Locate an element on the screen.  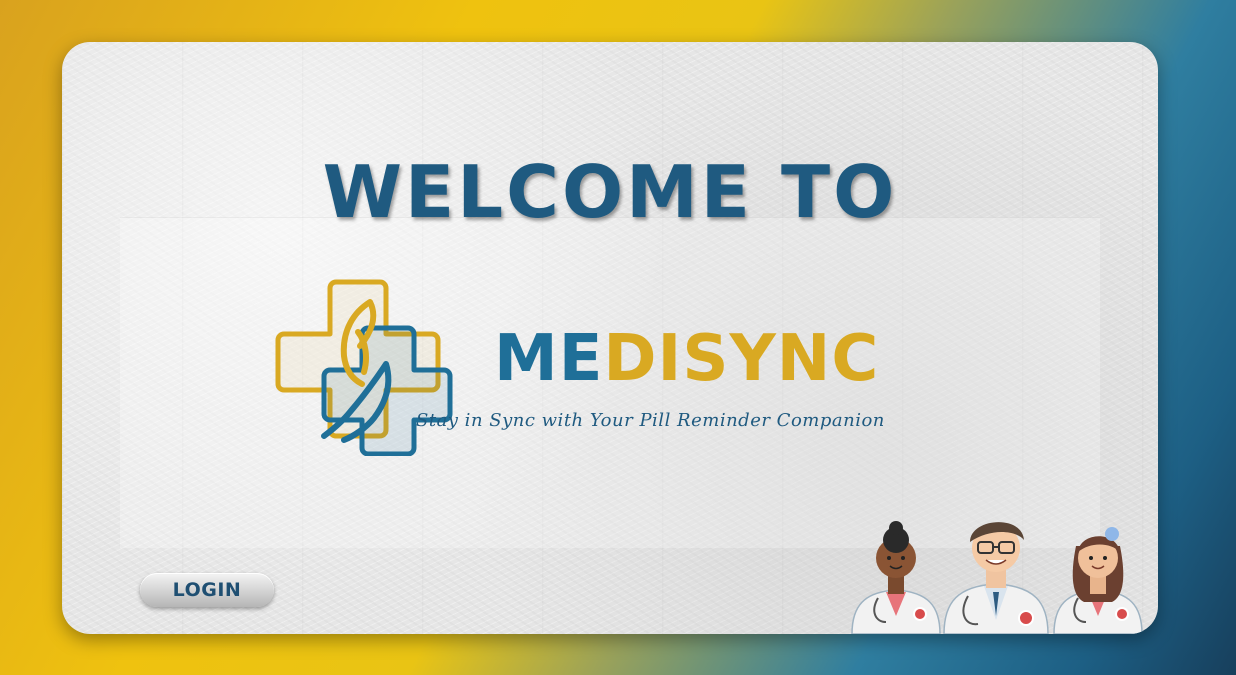
doctors-illustration is located at coordinates (997, 577).